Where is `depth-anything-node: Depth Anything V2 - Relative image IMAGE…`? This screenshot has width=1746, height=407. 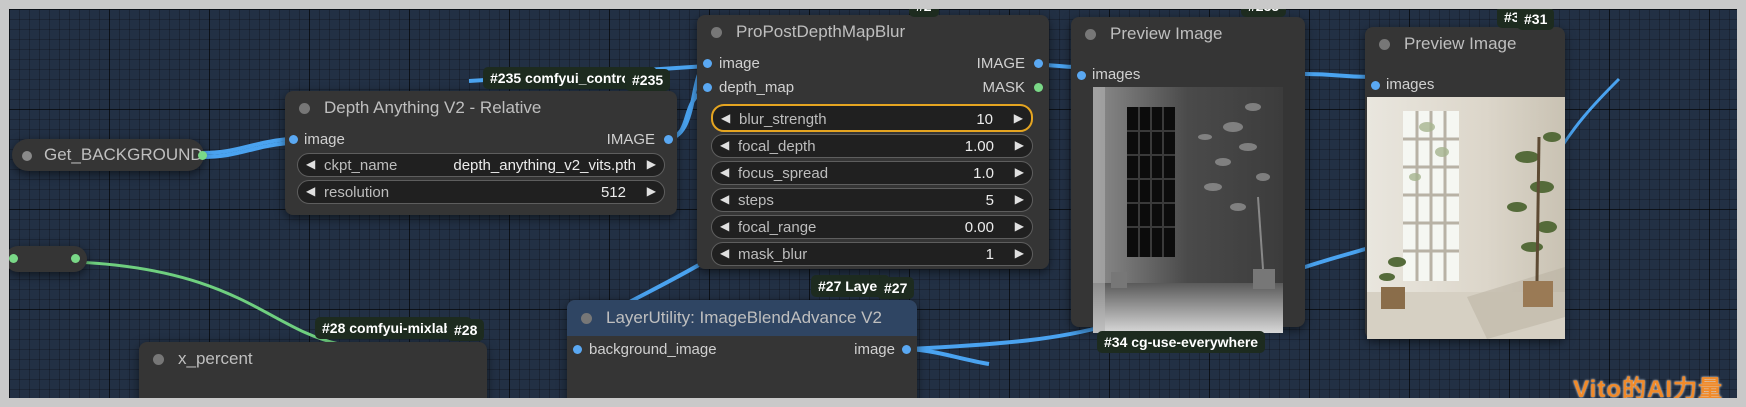 depth-anything-node: Depth Anything V2 - Relative image IMAGE… is located at coordinates (481, 153).